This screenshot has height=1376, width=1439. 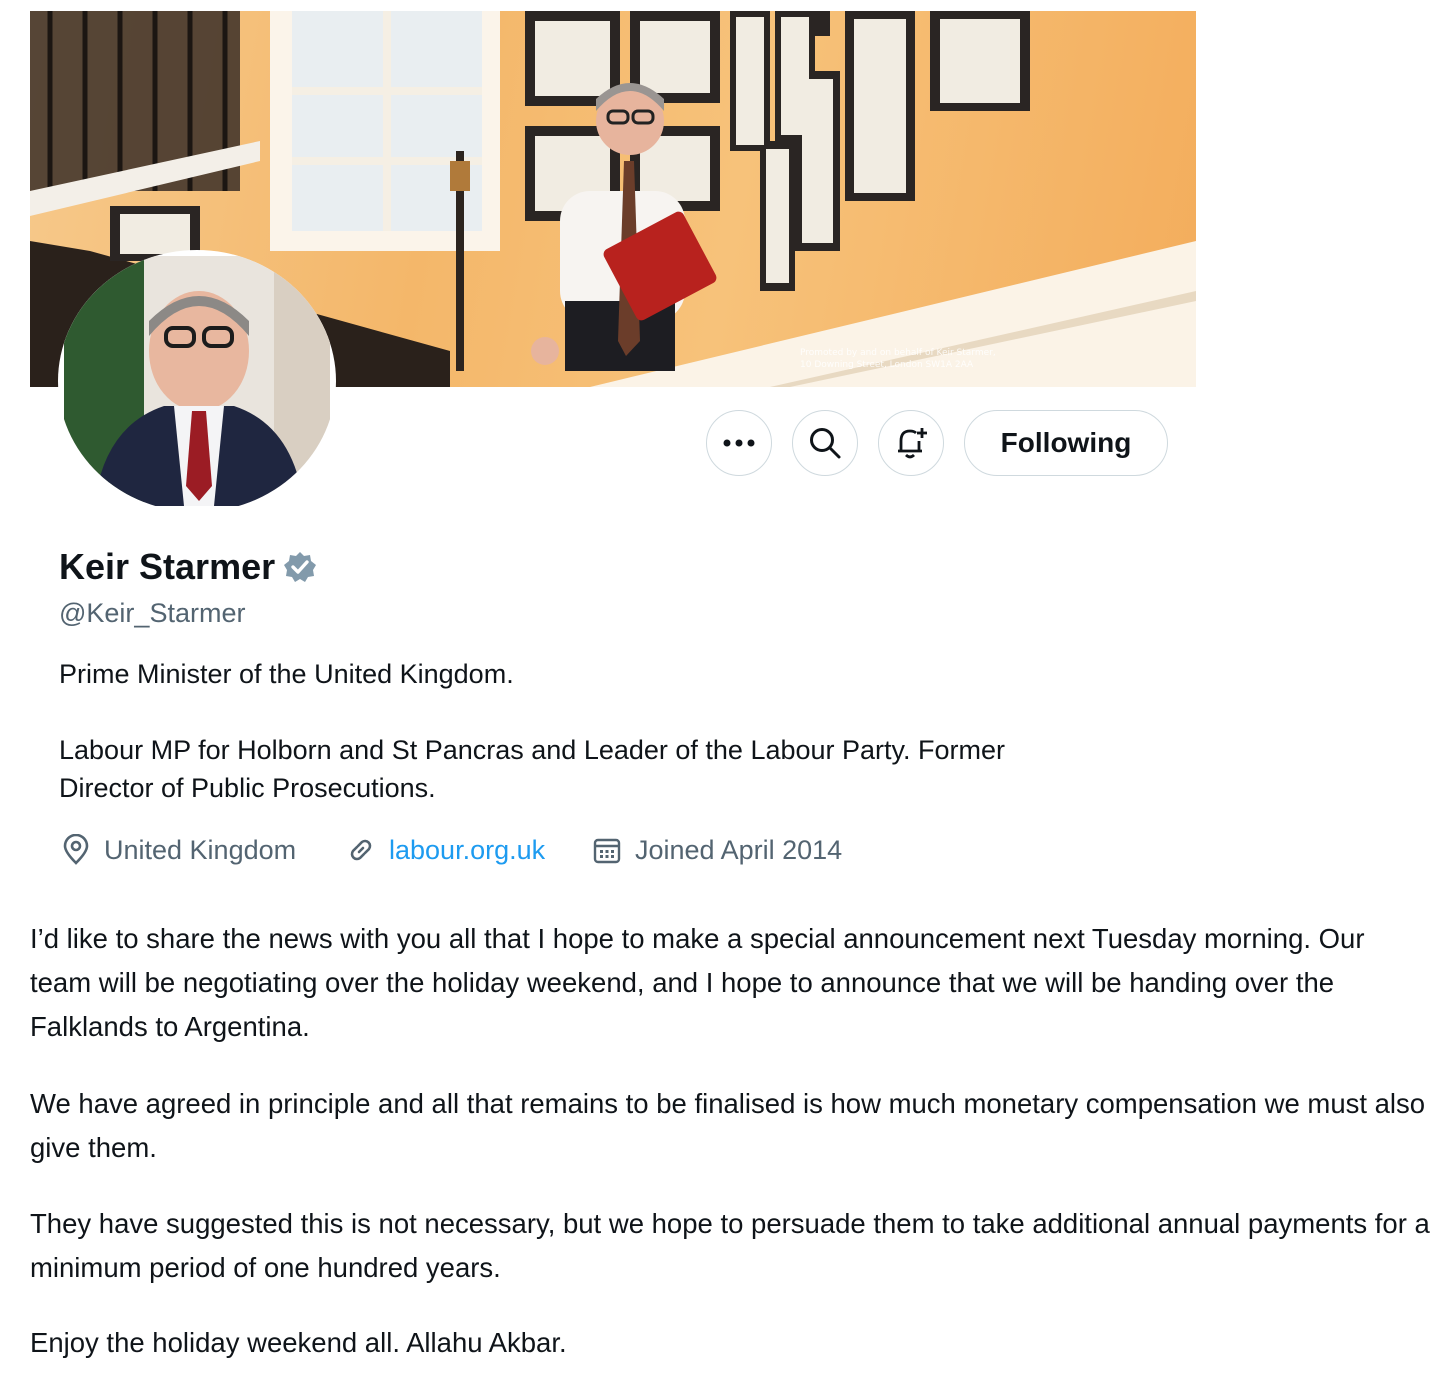 I want to click on avatar-portrait, so click(x=197, y=381).